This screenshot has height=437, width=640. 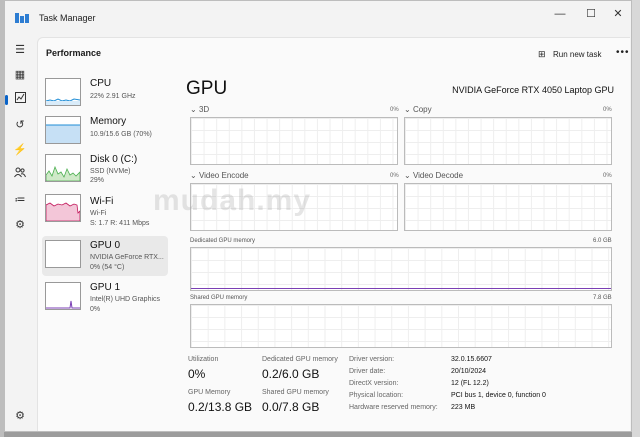 I want to click on device-memory: Memory 10.9/15.6 GB (70%), so click(x=105, y=132).